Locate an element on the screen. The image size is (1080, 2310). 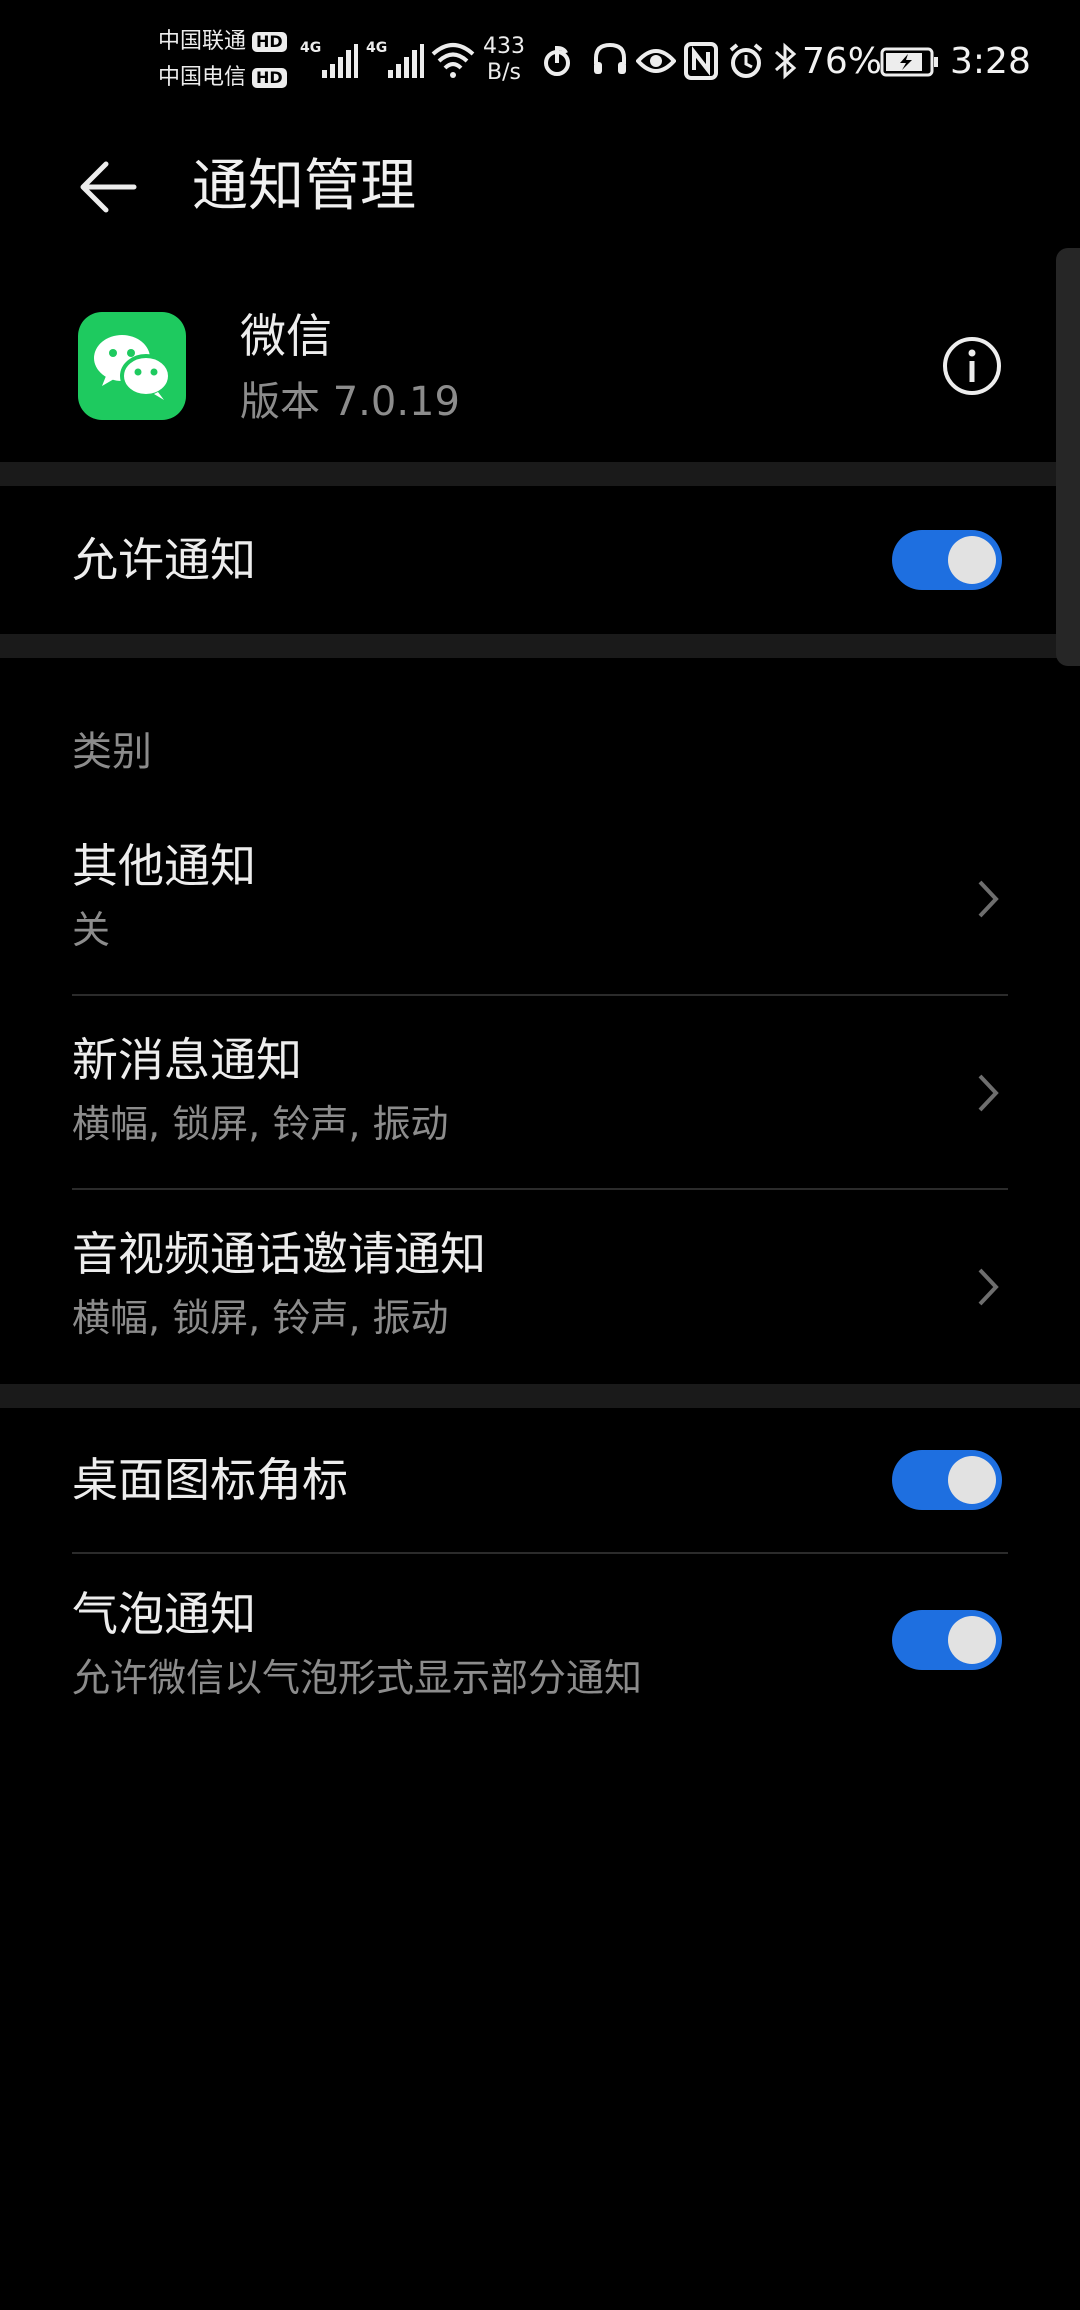
headset-icon is located at coordinates (610, 58).